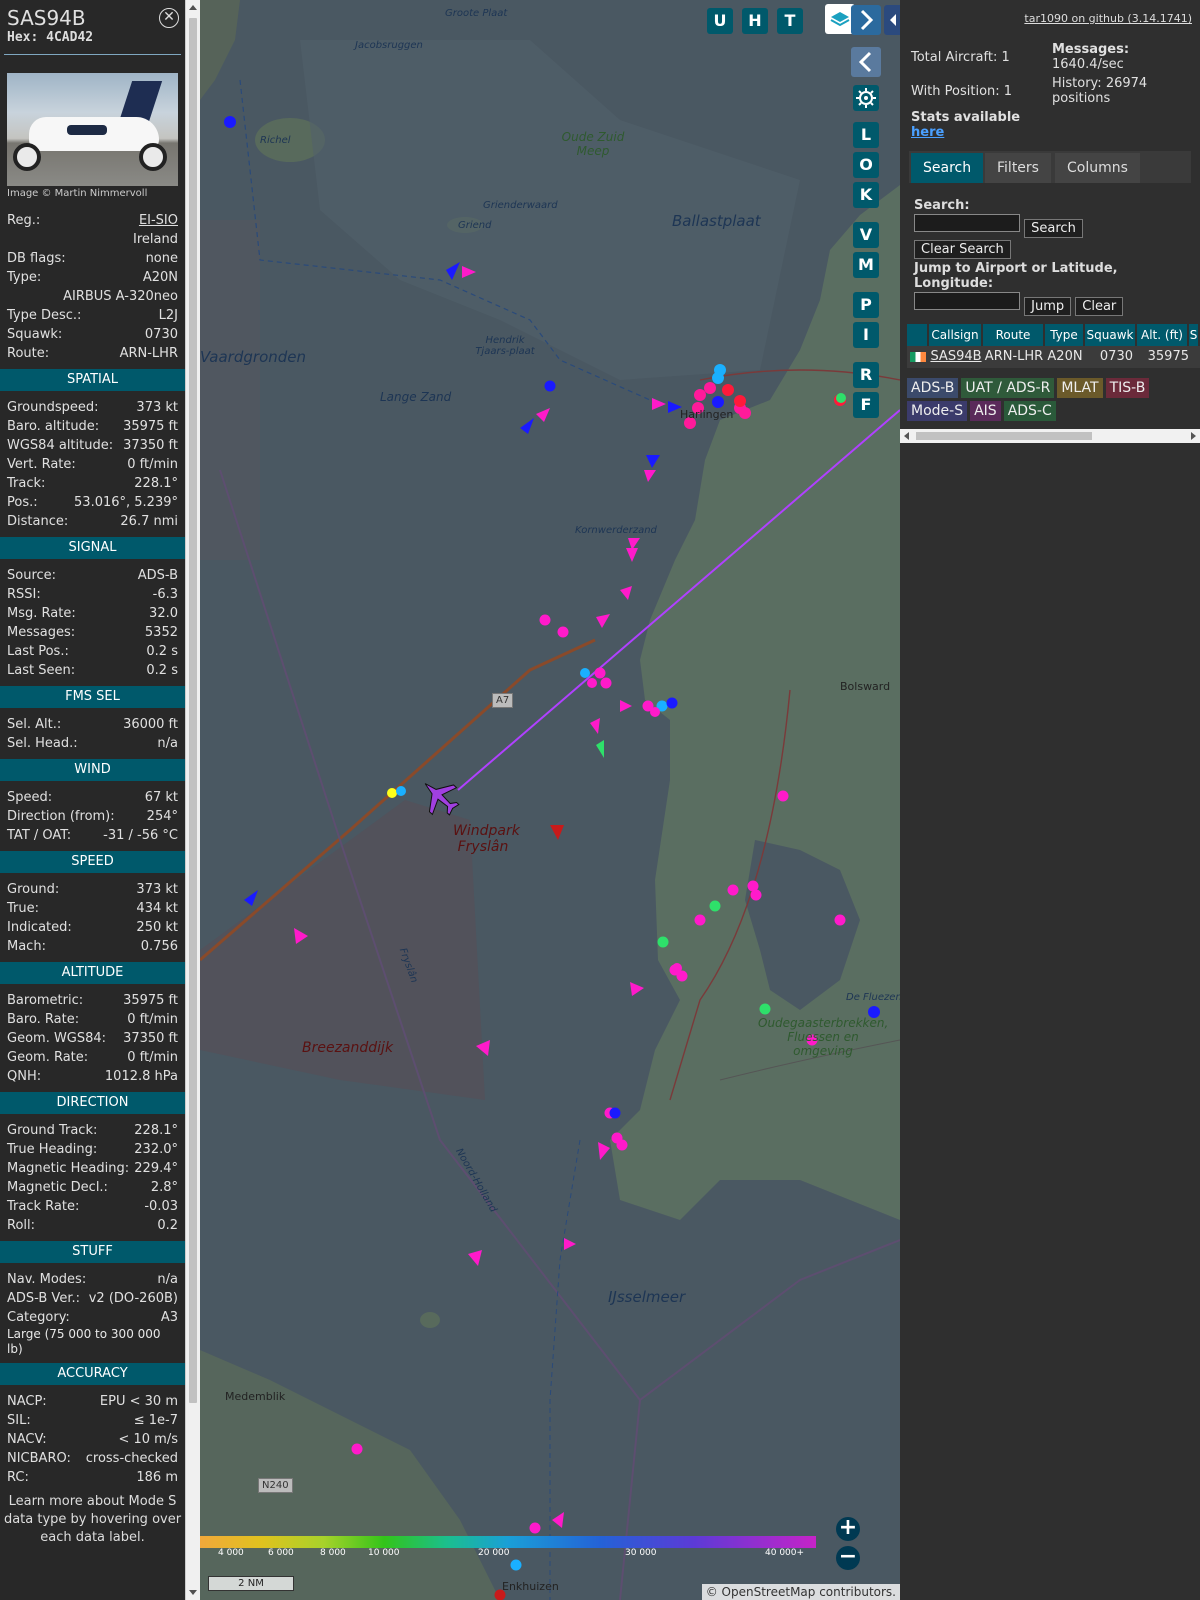 The image size is (1200, 1600). I want to click on field-label: Distance:, so click(37, 521).